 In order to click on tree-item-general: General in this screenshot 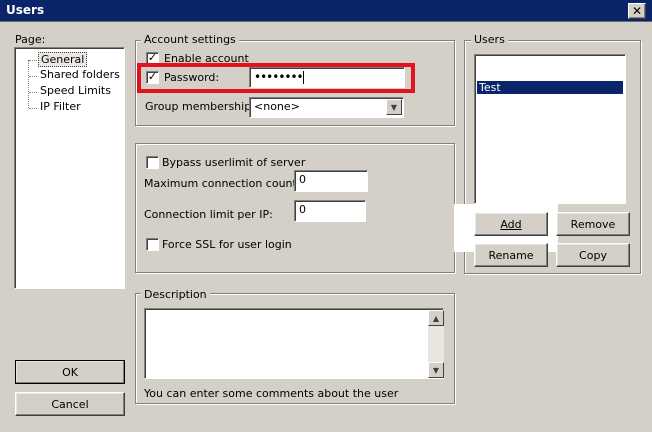, I will do `click(63, 59)`.